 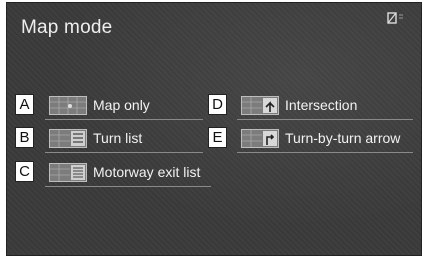 I want to click on intersection-icon, so click(x=260, y=105).